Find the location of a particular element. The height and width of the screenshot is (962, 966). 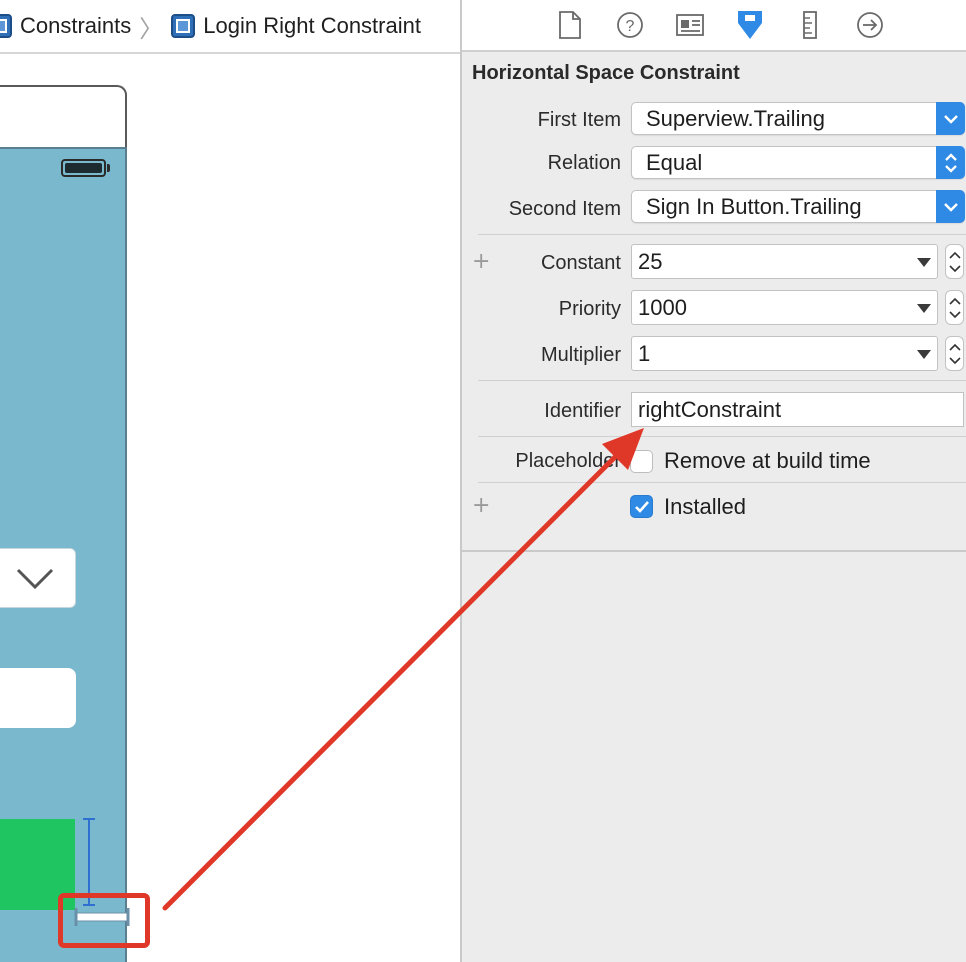

battery-icon is located at coordinates (83, 168).